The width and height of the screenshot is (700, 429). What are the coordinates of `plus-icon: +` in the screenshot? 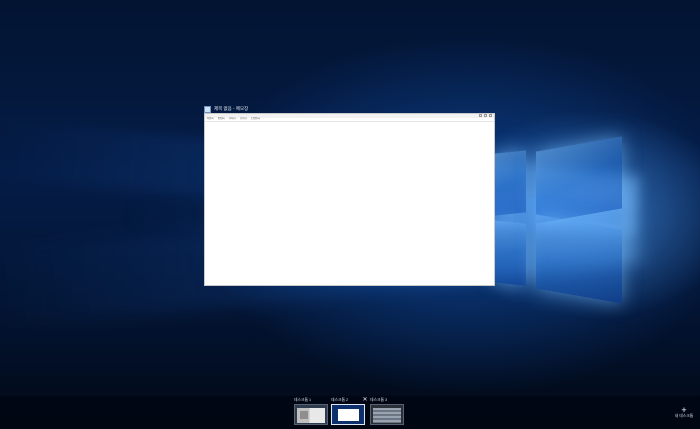 It's located at (684, 410).